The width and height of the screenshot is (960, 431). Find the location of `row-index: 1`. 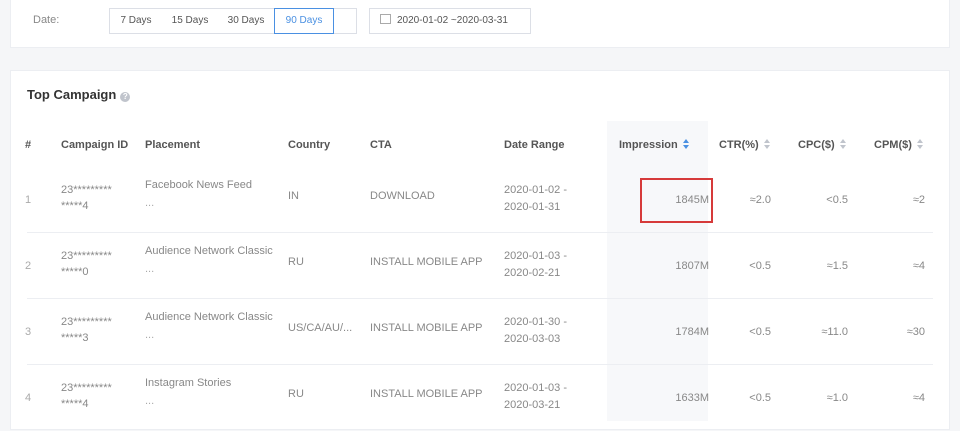

row-index: 1 is located at coordinates (28, 200).